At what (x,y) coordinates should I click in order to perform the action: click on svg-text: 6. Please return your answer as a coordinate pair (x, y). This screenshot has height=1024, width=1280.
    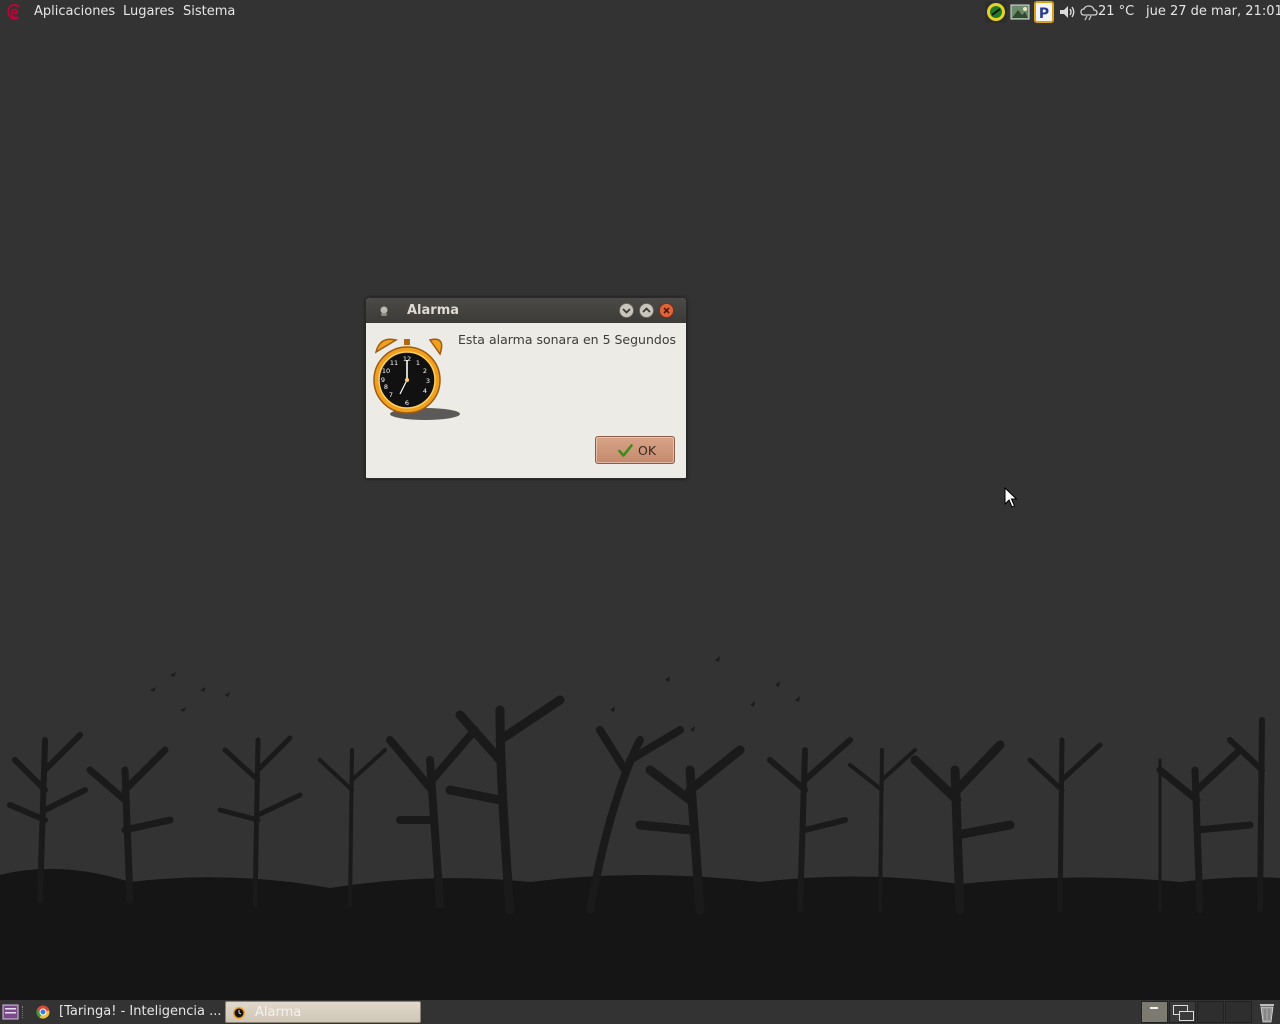
    Looking at the image, I should click on (407, 403).